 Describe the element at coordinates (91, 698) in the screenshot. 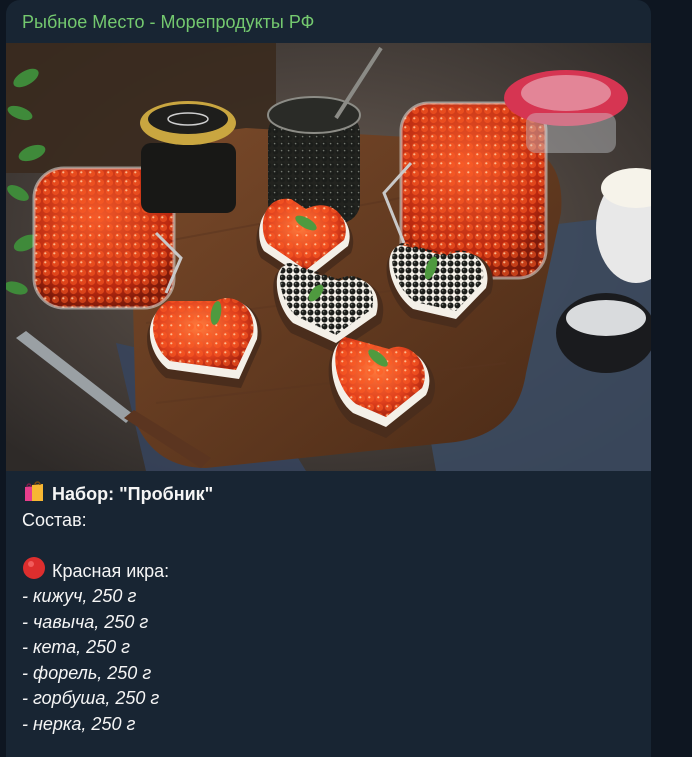

I see `list-item: - горбуша, 250 г` at that location.